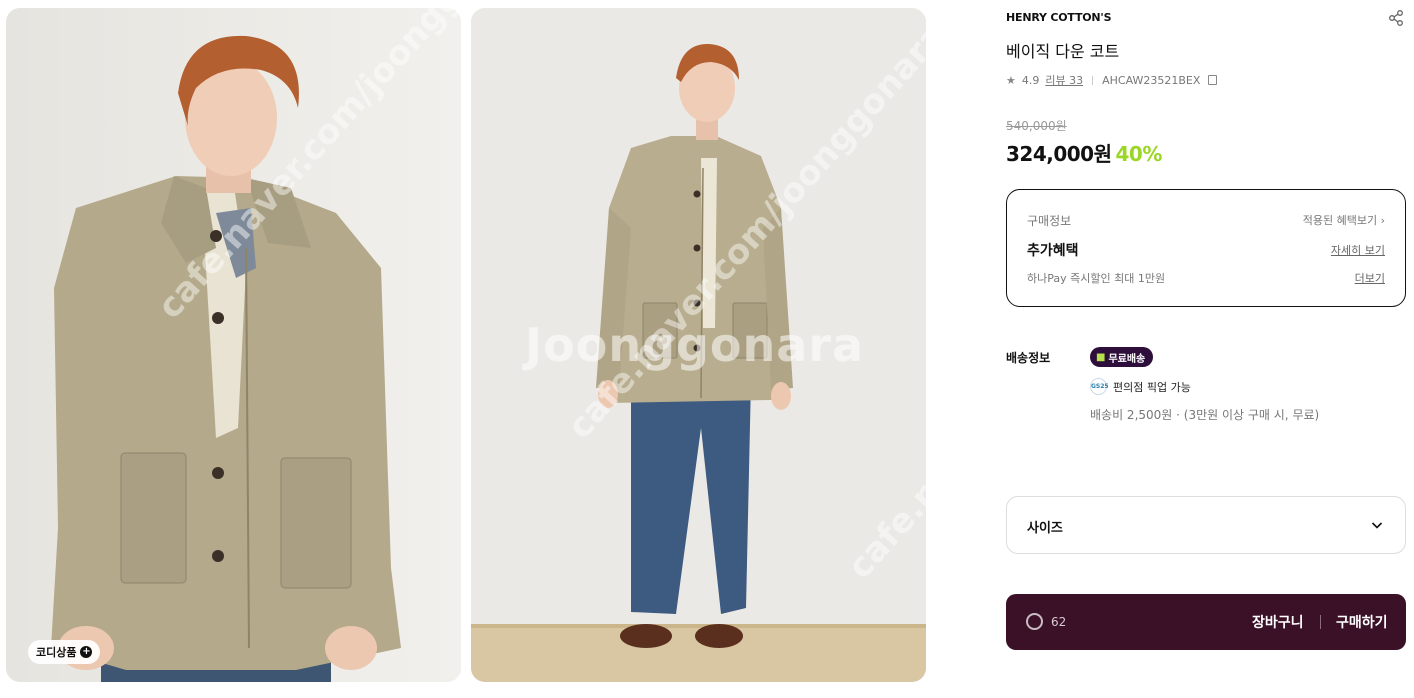 This screenshot has height=698, width=1414. What do you see at coordinates (1139, 154) in the screenshot?
I see `discount-rate: 40%` at bounding box center [1139, 154].